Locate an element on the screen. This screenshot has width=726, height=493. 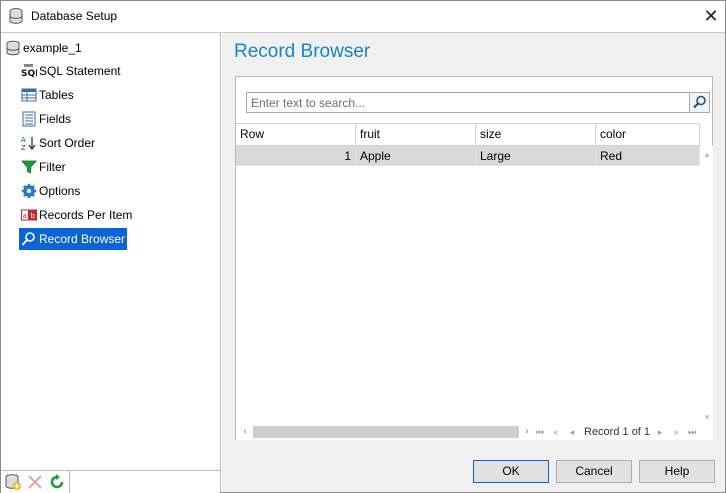
tree-item-tables: Tables is located at coordinates (47, 95).